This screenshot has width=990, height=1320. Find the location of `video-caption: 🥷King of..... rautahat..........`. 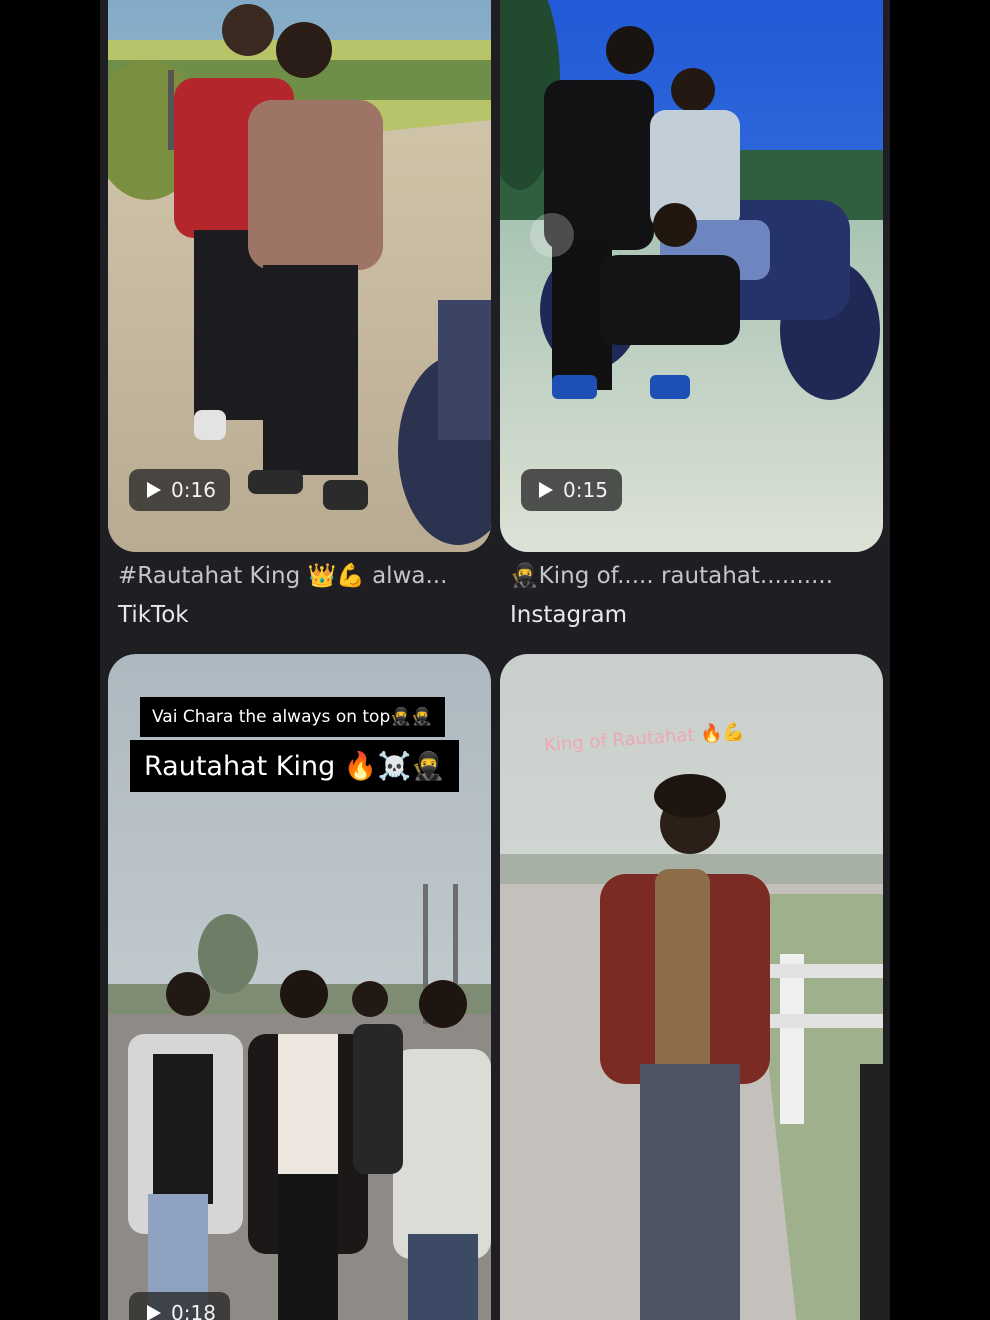

video-caption: 🥷King of..... rautahat.......... is located at coordinates (695, 575).